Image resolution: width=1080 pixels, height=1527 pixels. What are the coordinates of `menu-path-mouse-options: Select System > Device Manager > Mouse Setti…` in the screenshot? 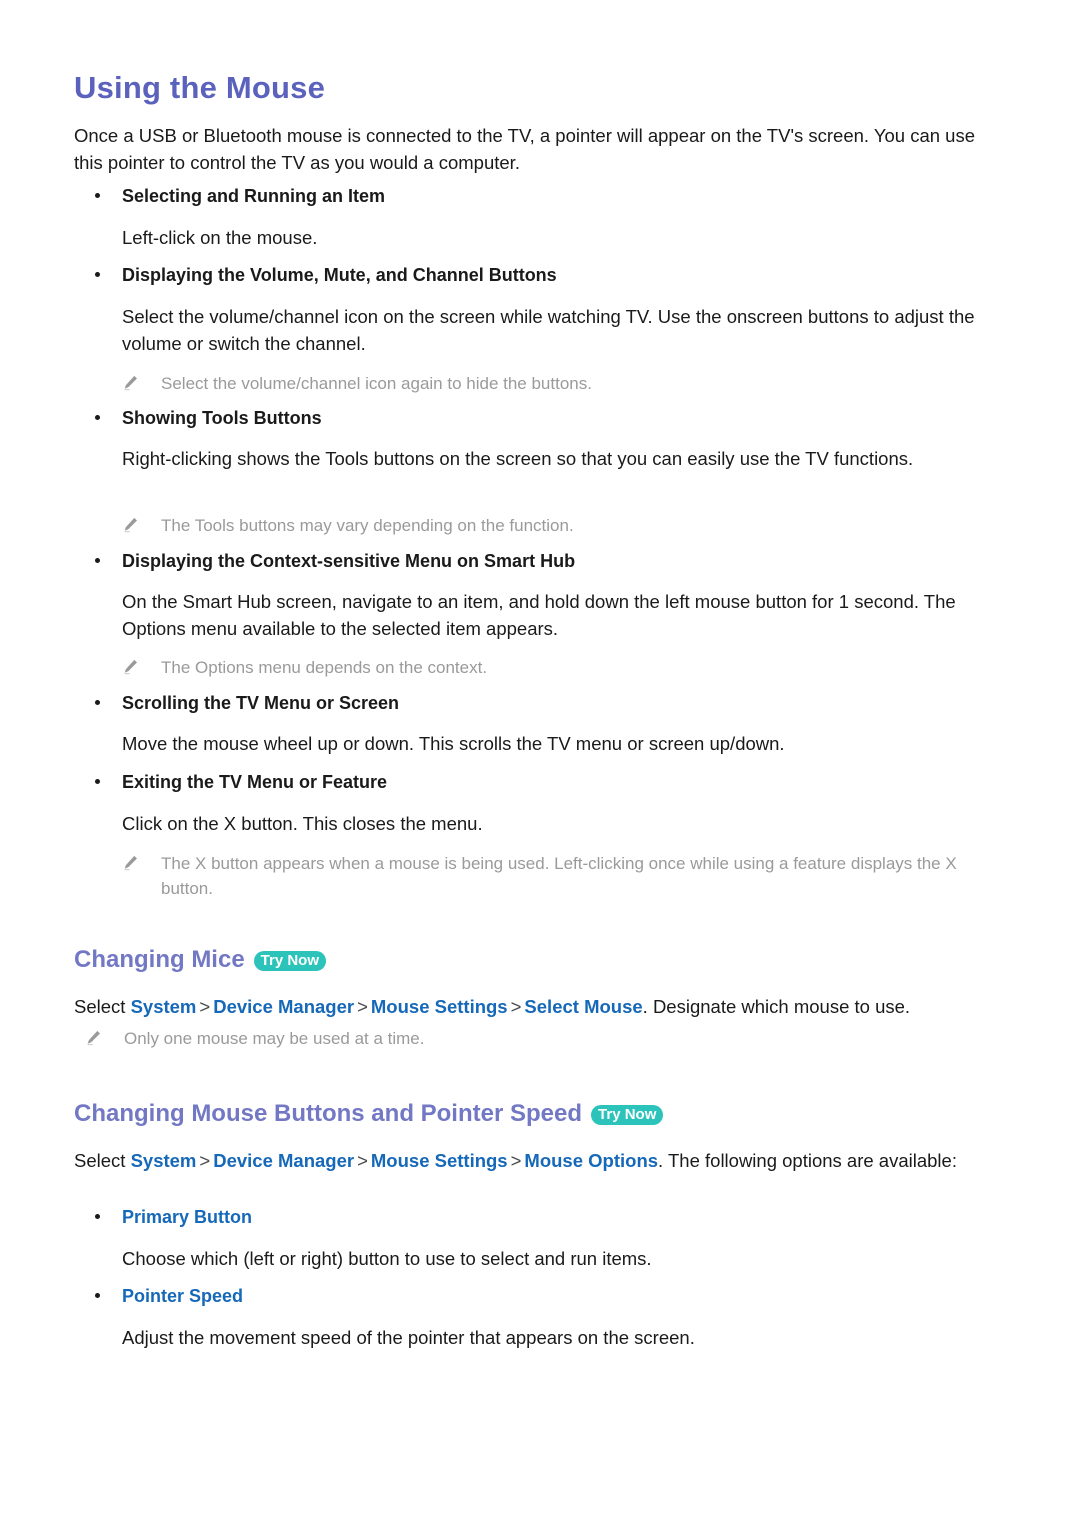 It's located at (519, 1160).